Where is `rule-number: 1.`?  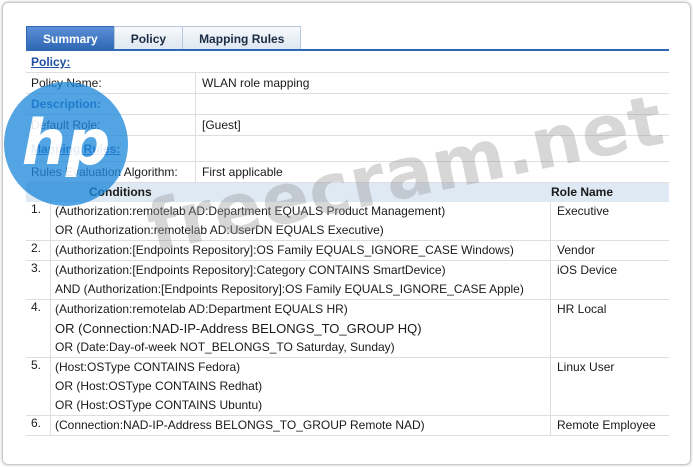
rule-number: 1. is located at coordinates (38, 221).